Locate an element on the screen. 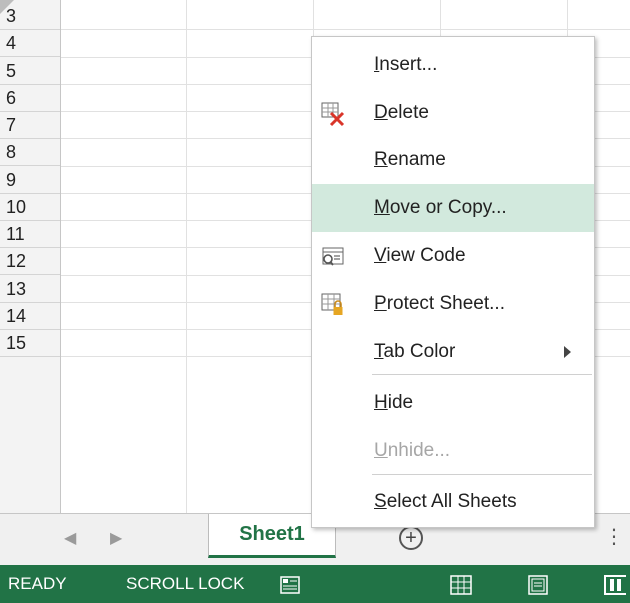 The width and height of the screenshot is (630, 603). menu-item-label-rest: ab Color is located at coordinates (419, 351).